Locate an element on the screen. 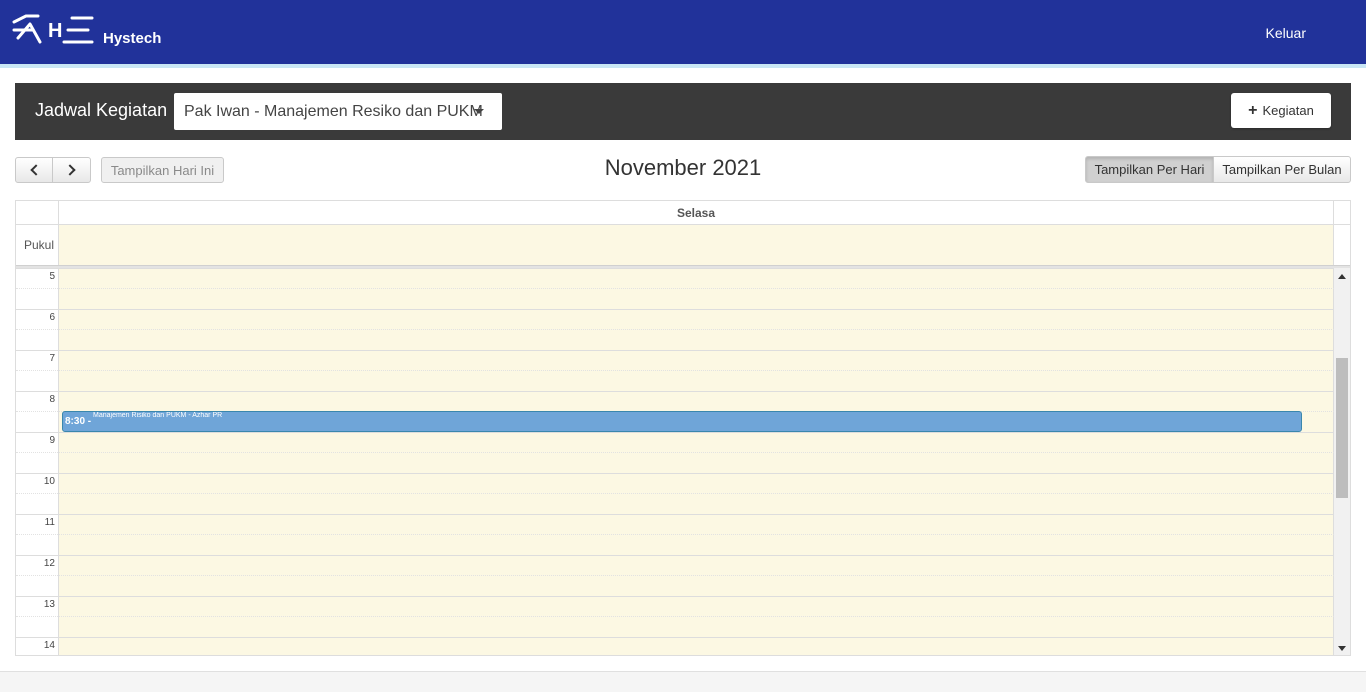 The image size is (1366, 692). calendar-header-row: Selasa is located at coordinates (683, 213).